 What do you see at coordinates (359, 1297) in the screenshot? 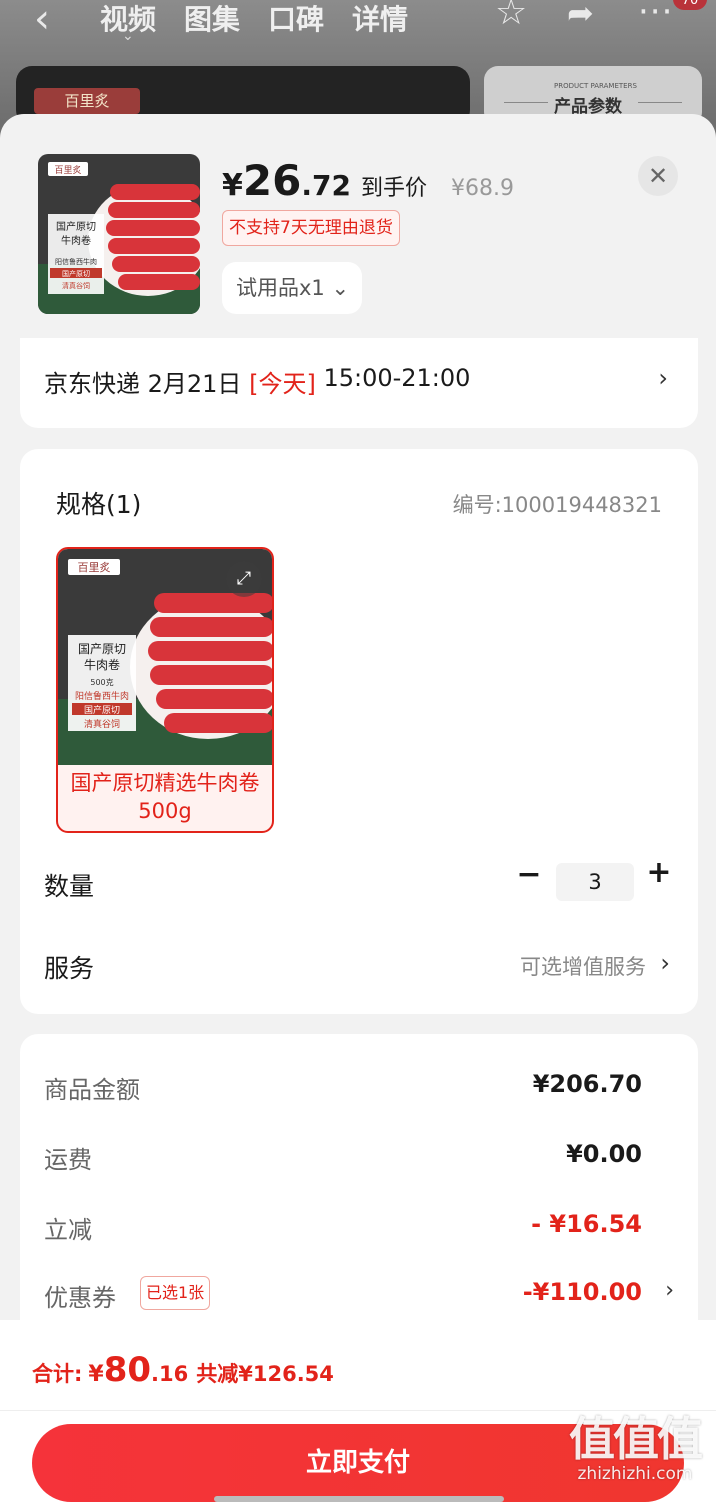
I see `summary-row-coupon: 优惠券 已选1张 -¥110.00 ›` at bounding box center [359, 1297].